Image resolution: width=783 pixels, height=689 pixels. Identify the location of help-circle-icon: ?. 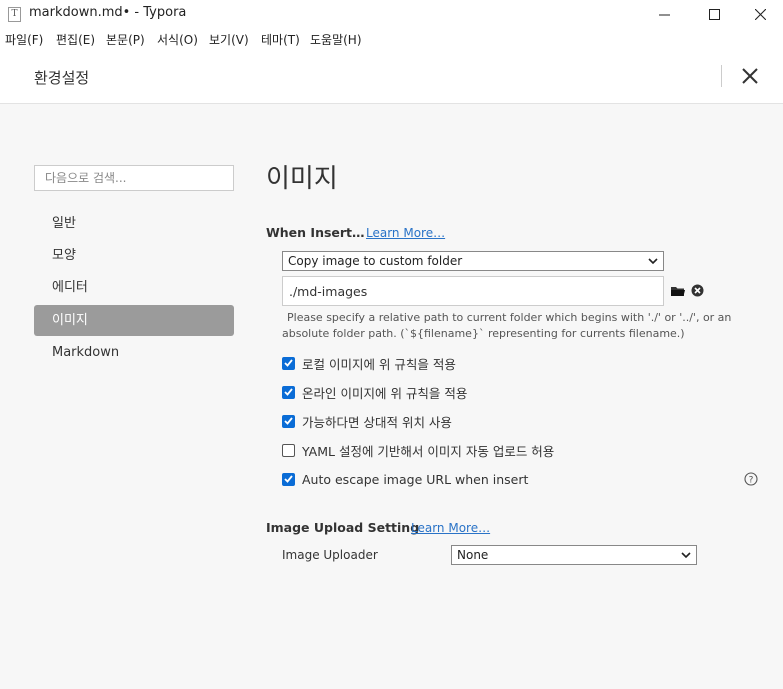
(751, 479).